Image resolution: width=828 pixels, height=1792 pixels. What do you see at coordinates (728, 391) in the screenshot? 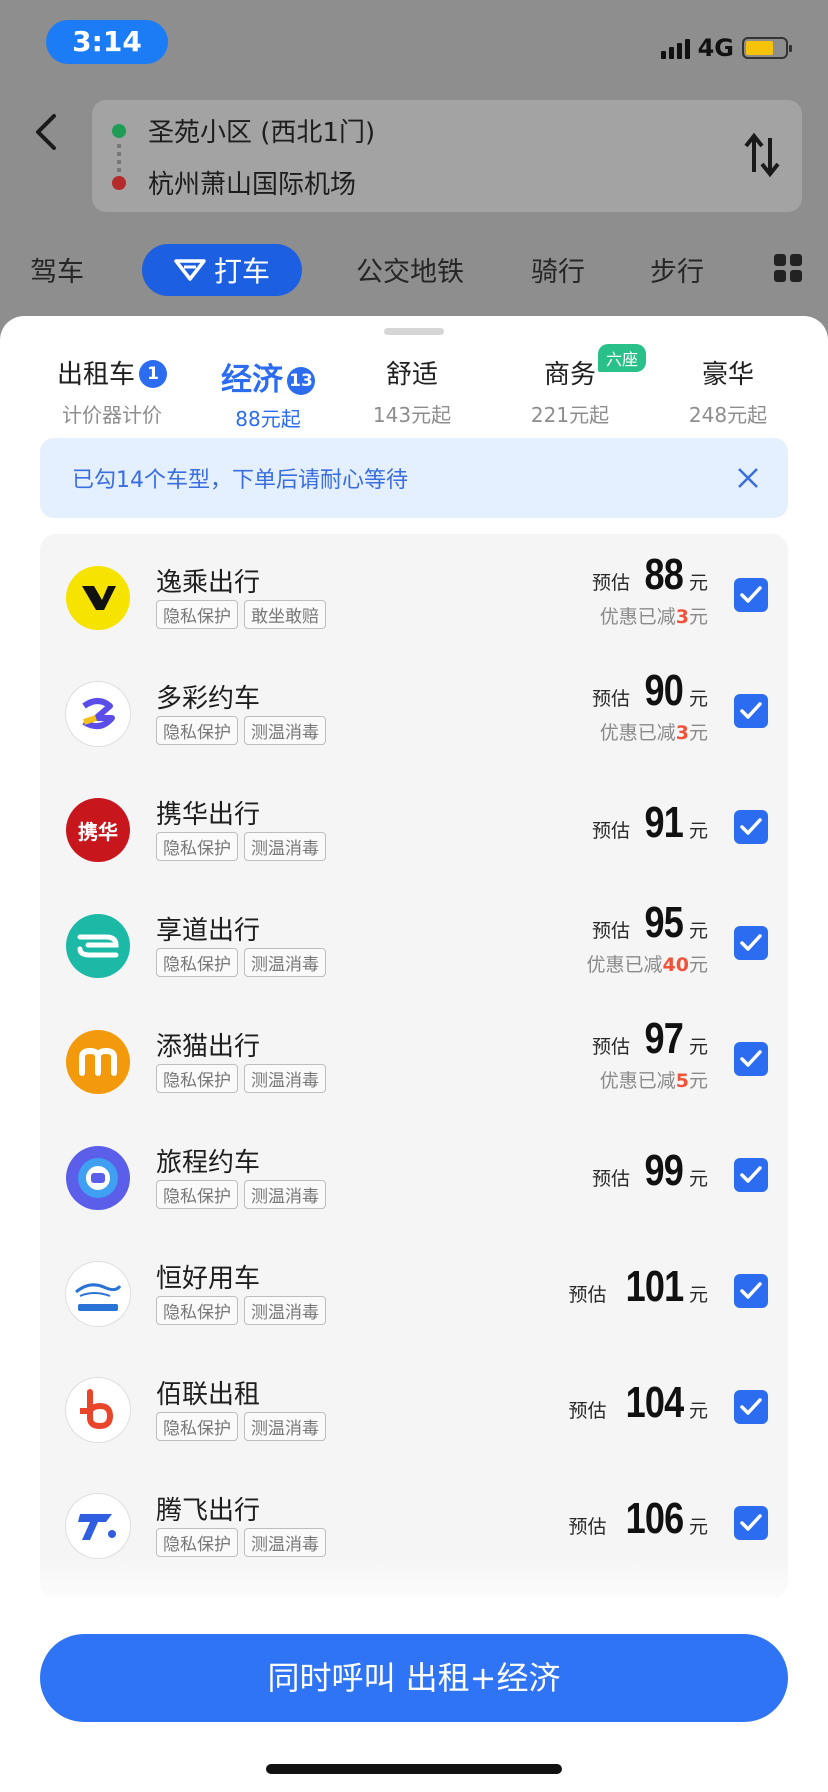
I see `category-luxury: 豪华 248元起` at bounding box center [728, 391].